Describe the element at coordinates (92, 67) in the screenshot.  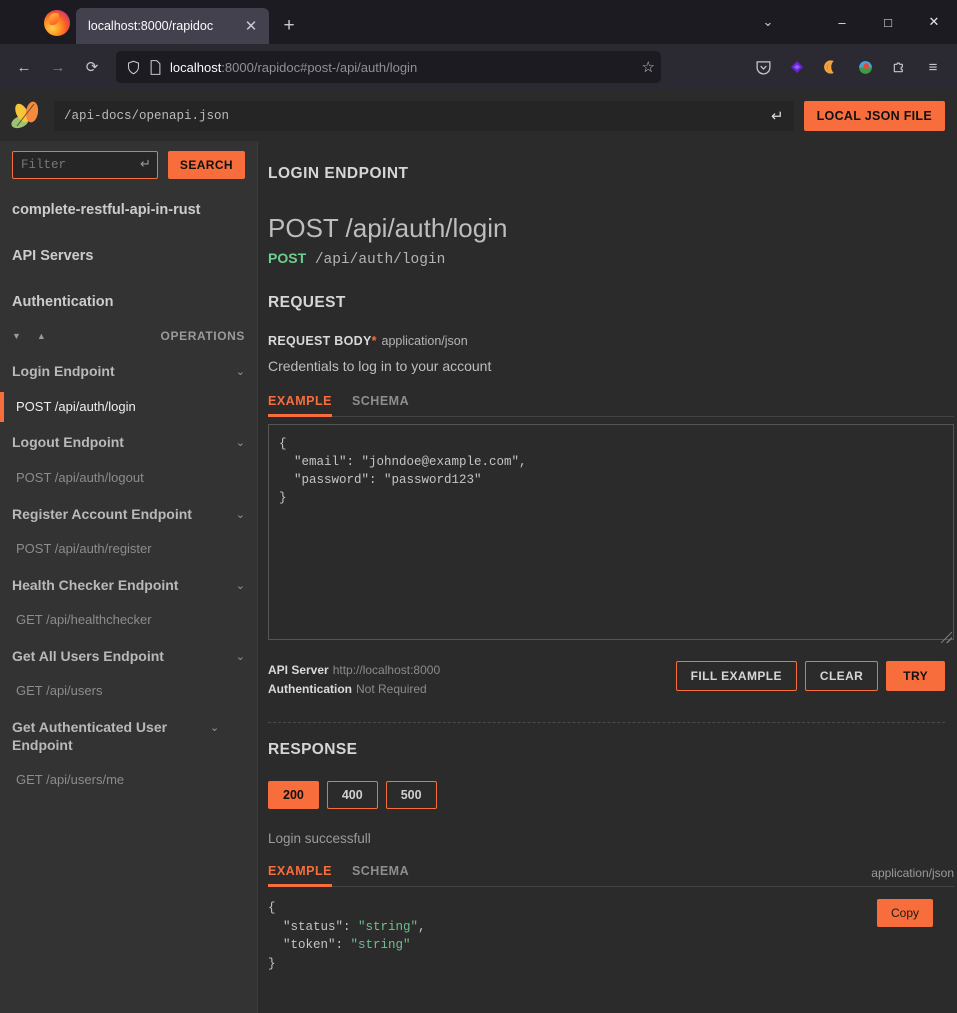
I see `reload-icon: ⟳` at that location.